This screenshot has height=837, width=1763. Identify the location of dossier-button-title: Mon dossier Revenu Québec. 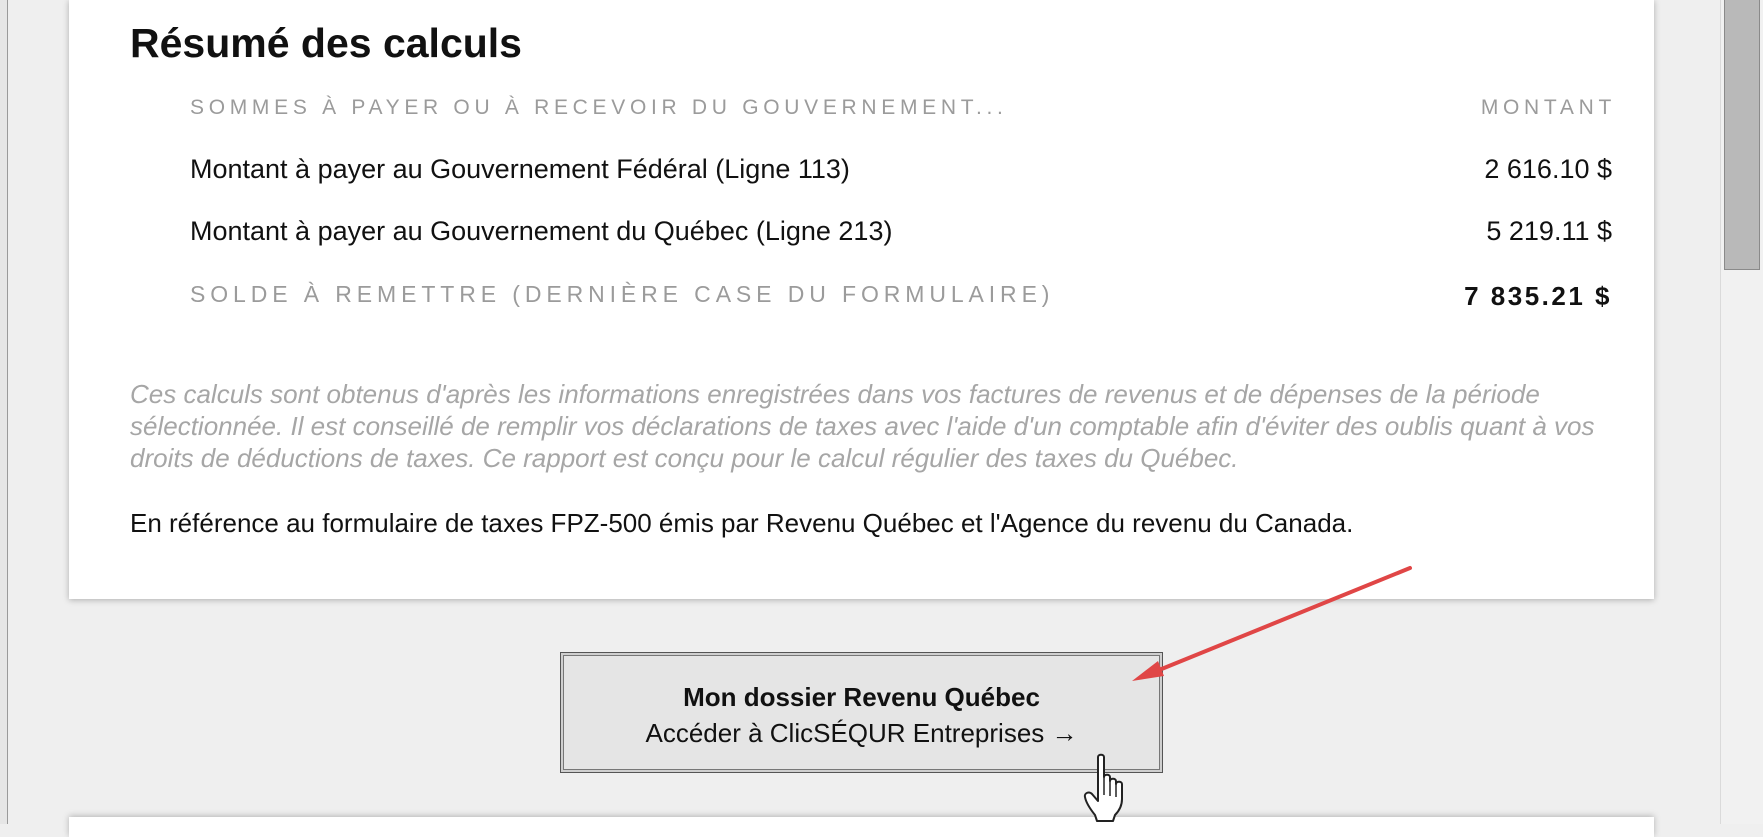
(861, 697).